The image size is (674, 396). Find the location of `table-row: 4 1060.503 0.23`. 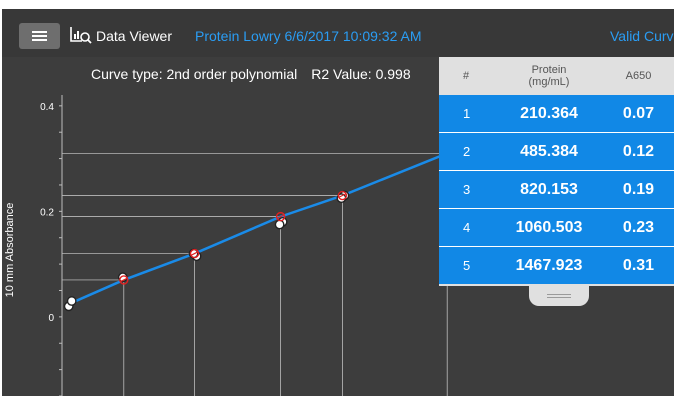

table-row: 4 1060.503 0.23 is located at coordinates (556, 227).